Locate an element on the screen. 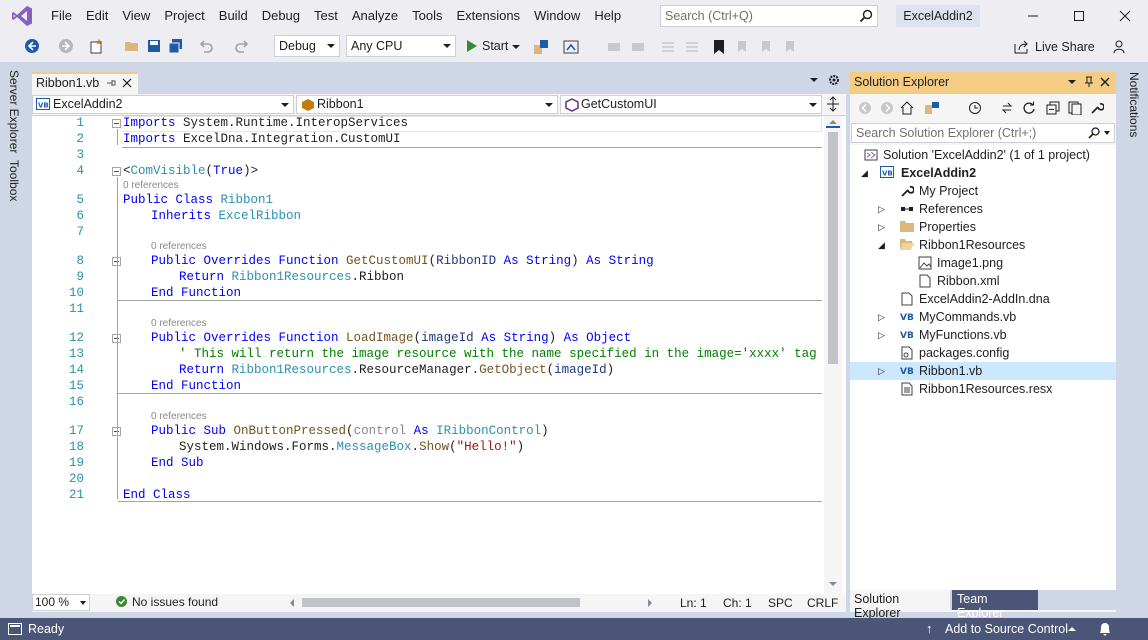  menu-window: Window is located at coordinates (557, 16).